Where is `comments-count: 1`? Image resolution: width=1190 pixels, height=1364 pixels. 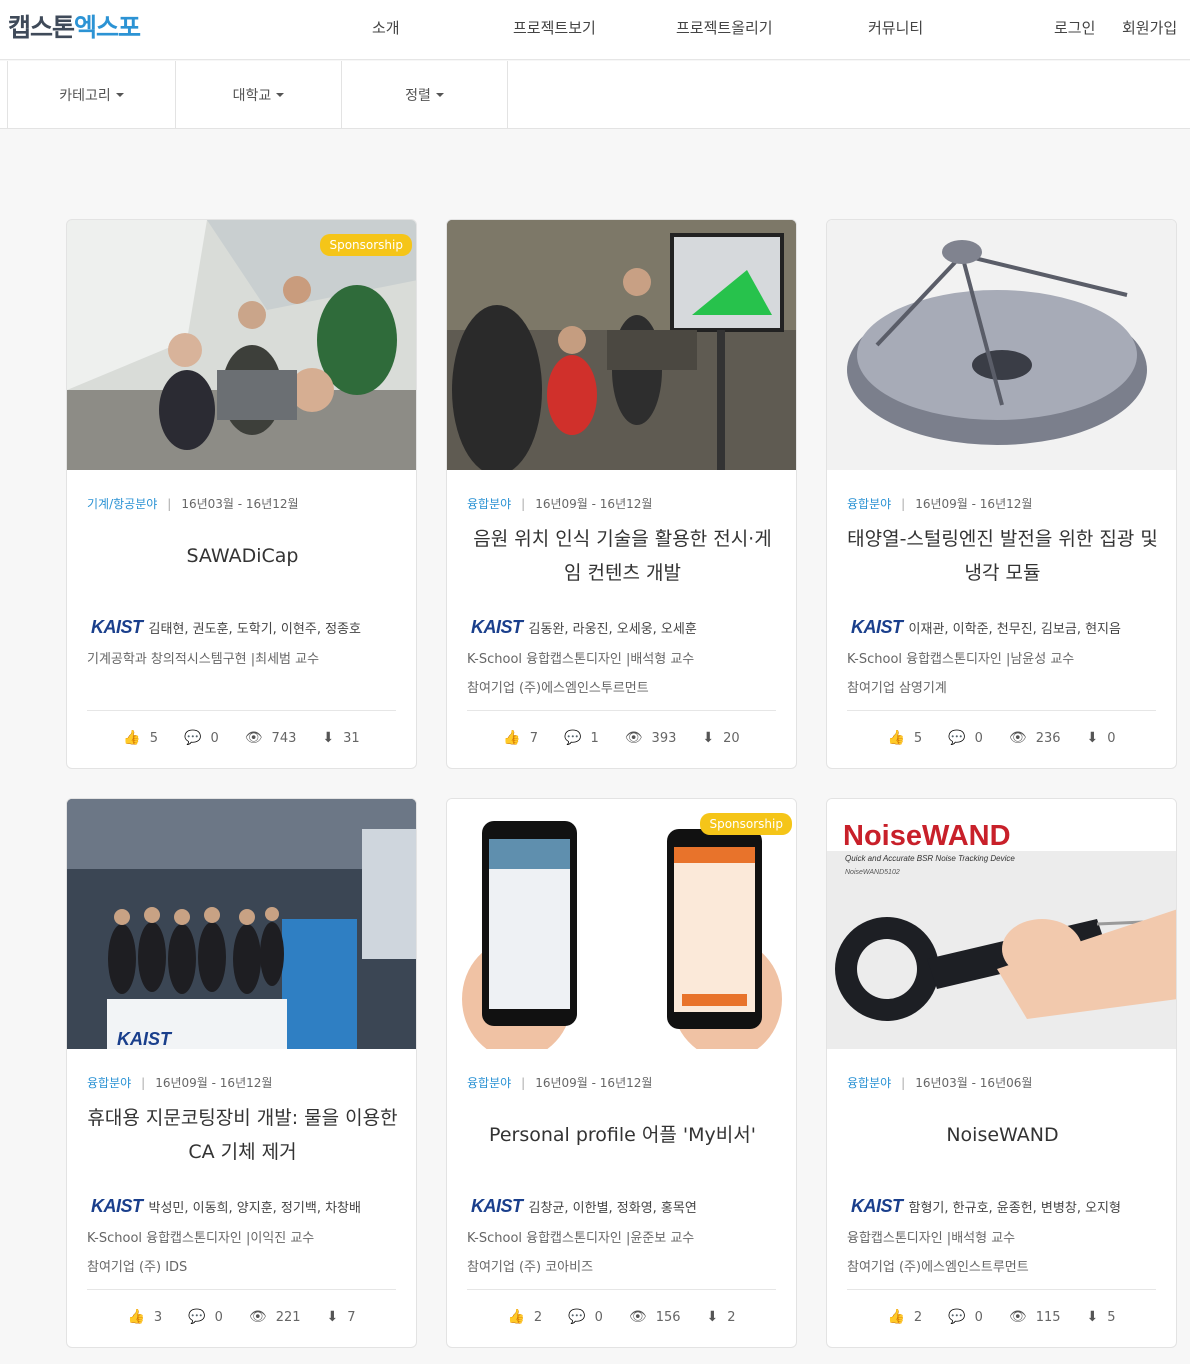
comments-count: 1 is located at coordinates (594, 738).